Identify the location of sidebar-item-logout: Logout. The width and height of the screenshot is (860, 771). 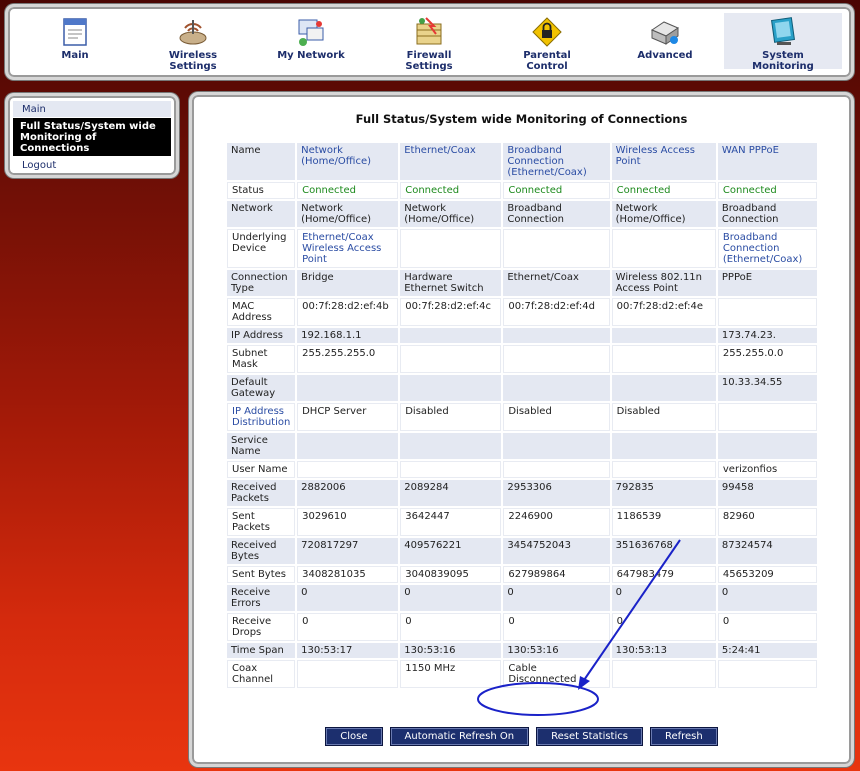
(92, 165).